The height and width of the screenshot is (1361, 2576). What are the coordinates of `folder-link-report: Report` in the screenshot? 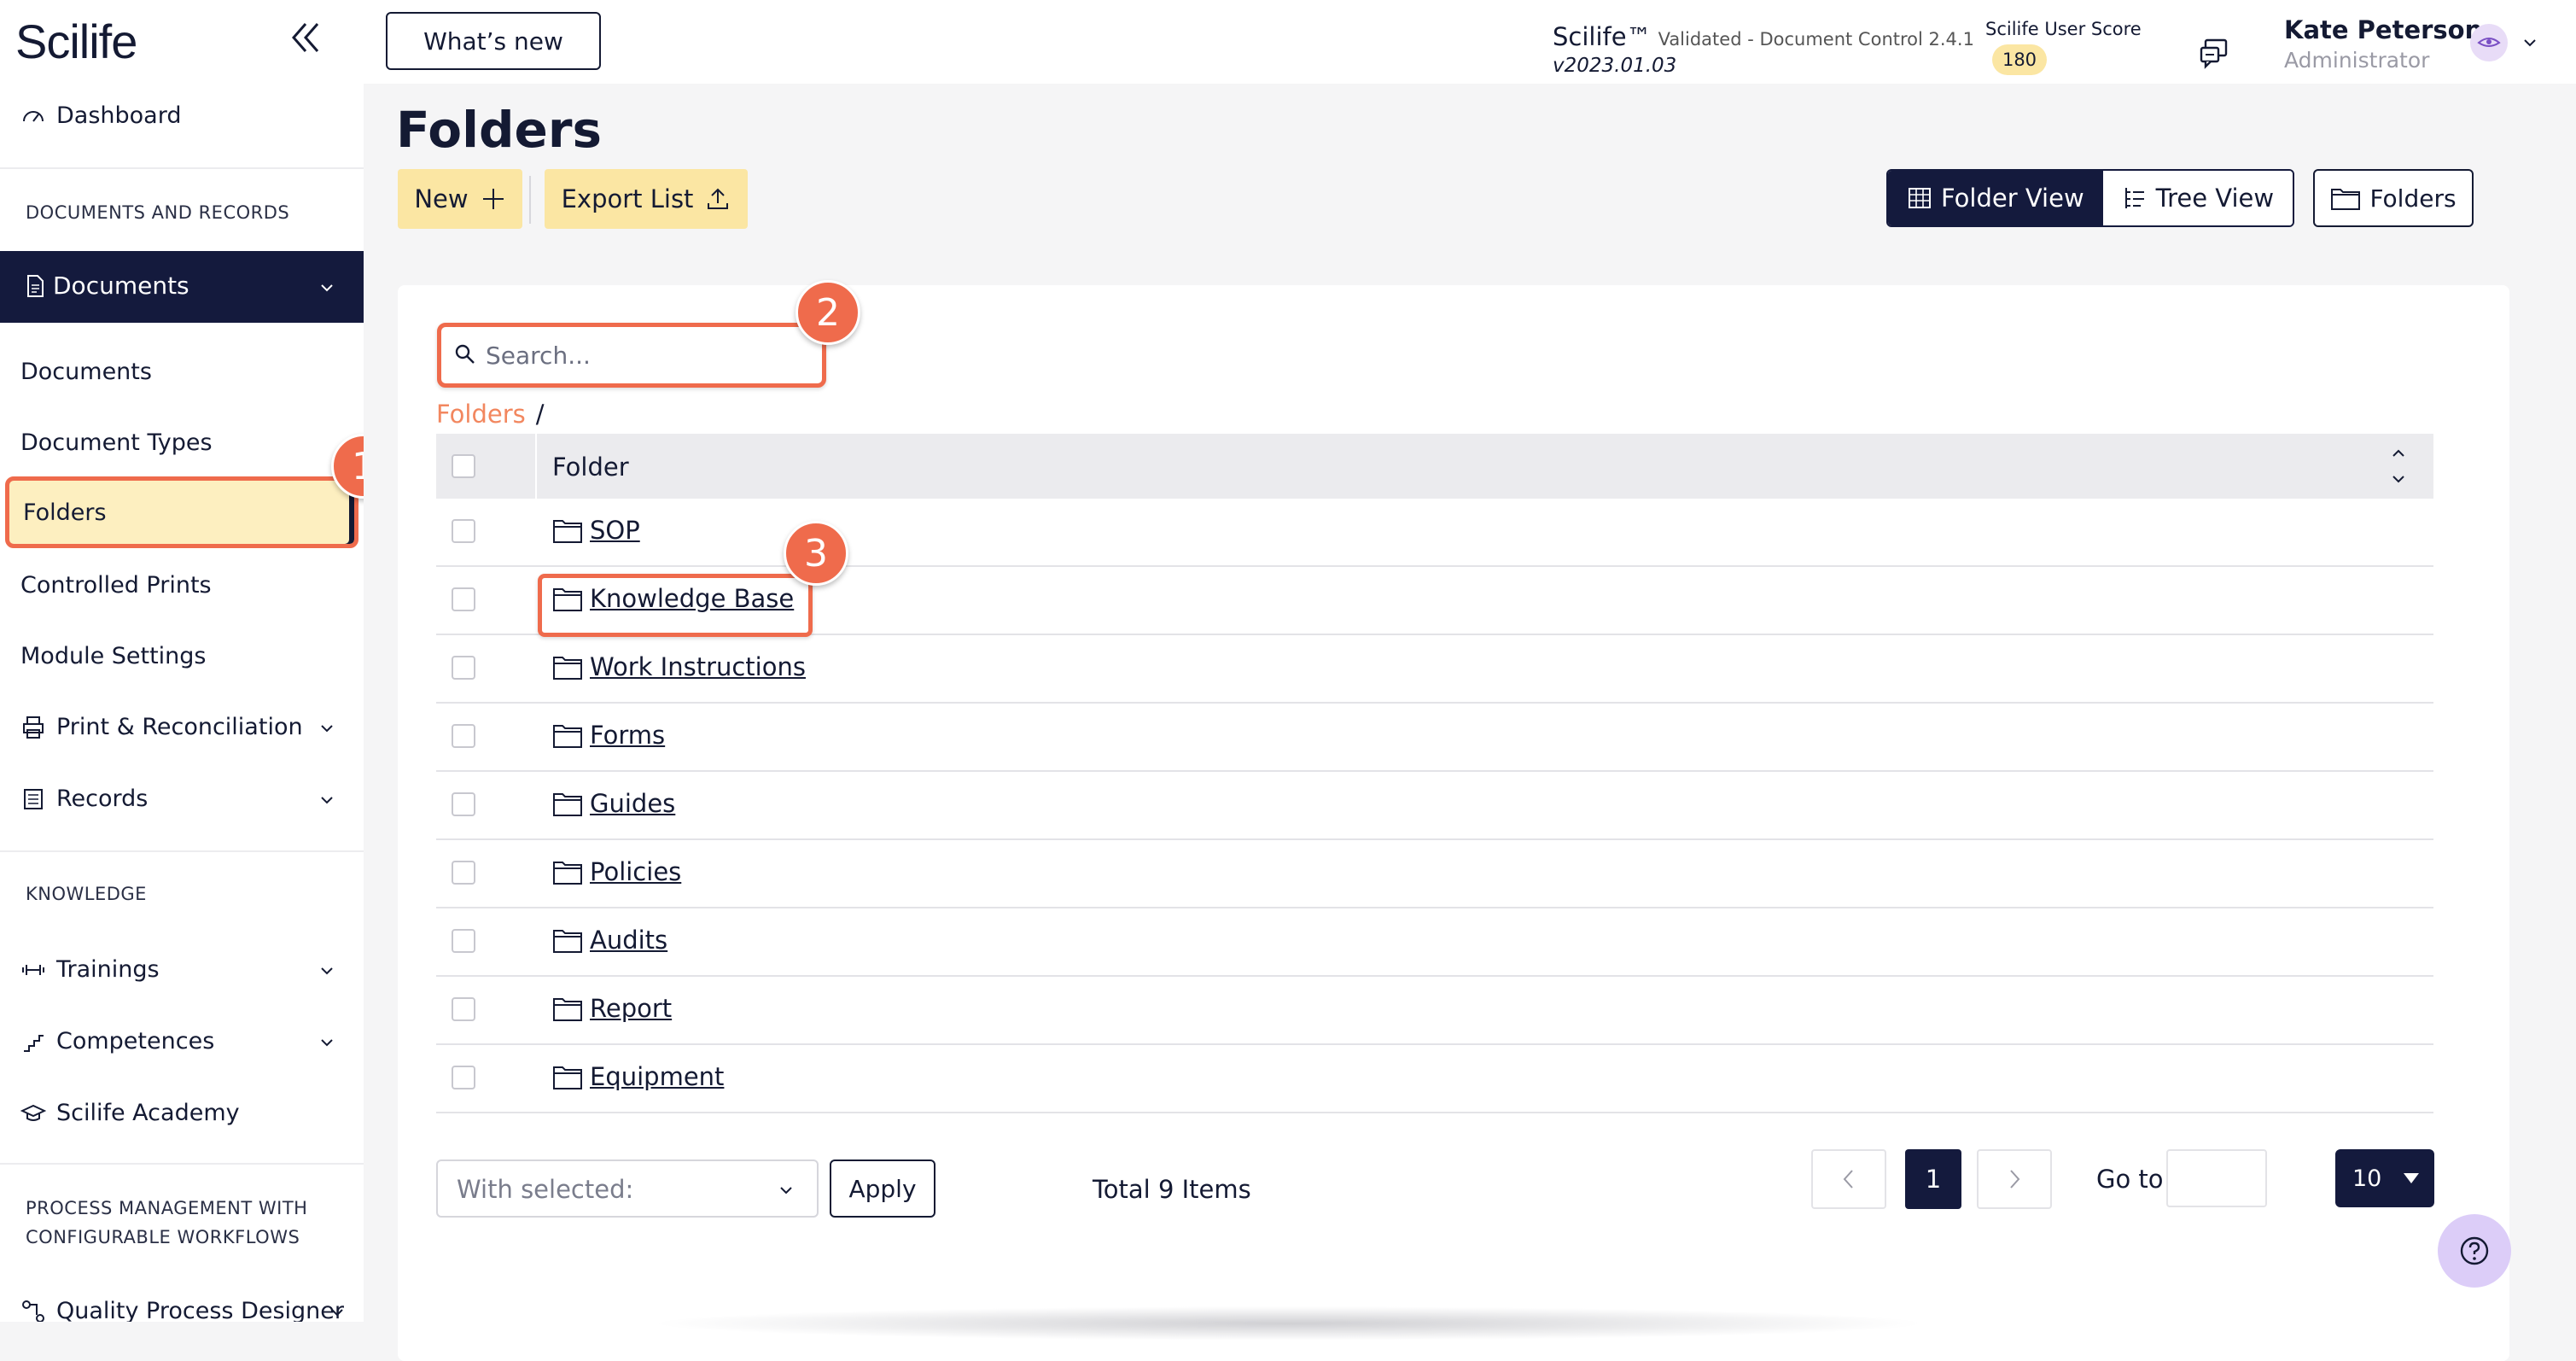 It's located at (612, 1008).